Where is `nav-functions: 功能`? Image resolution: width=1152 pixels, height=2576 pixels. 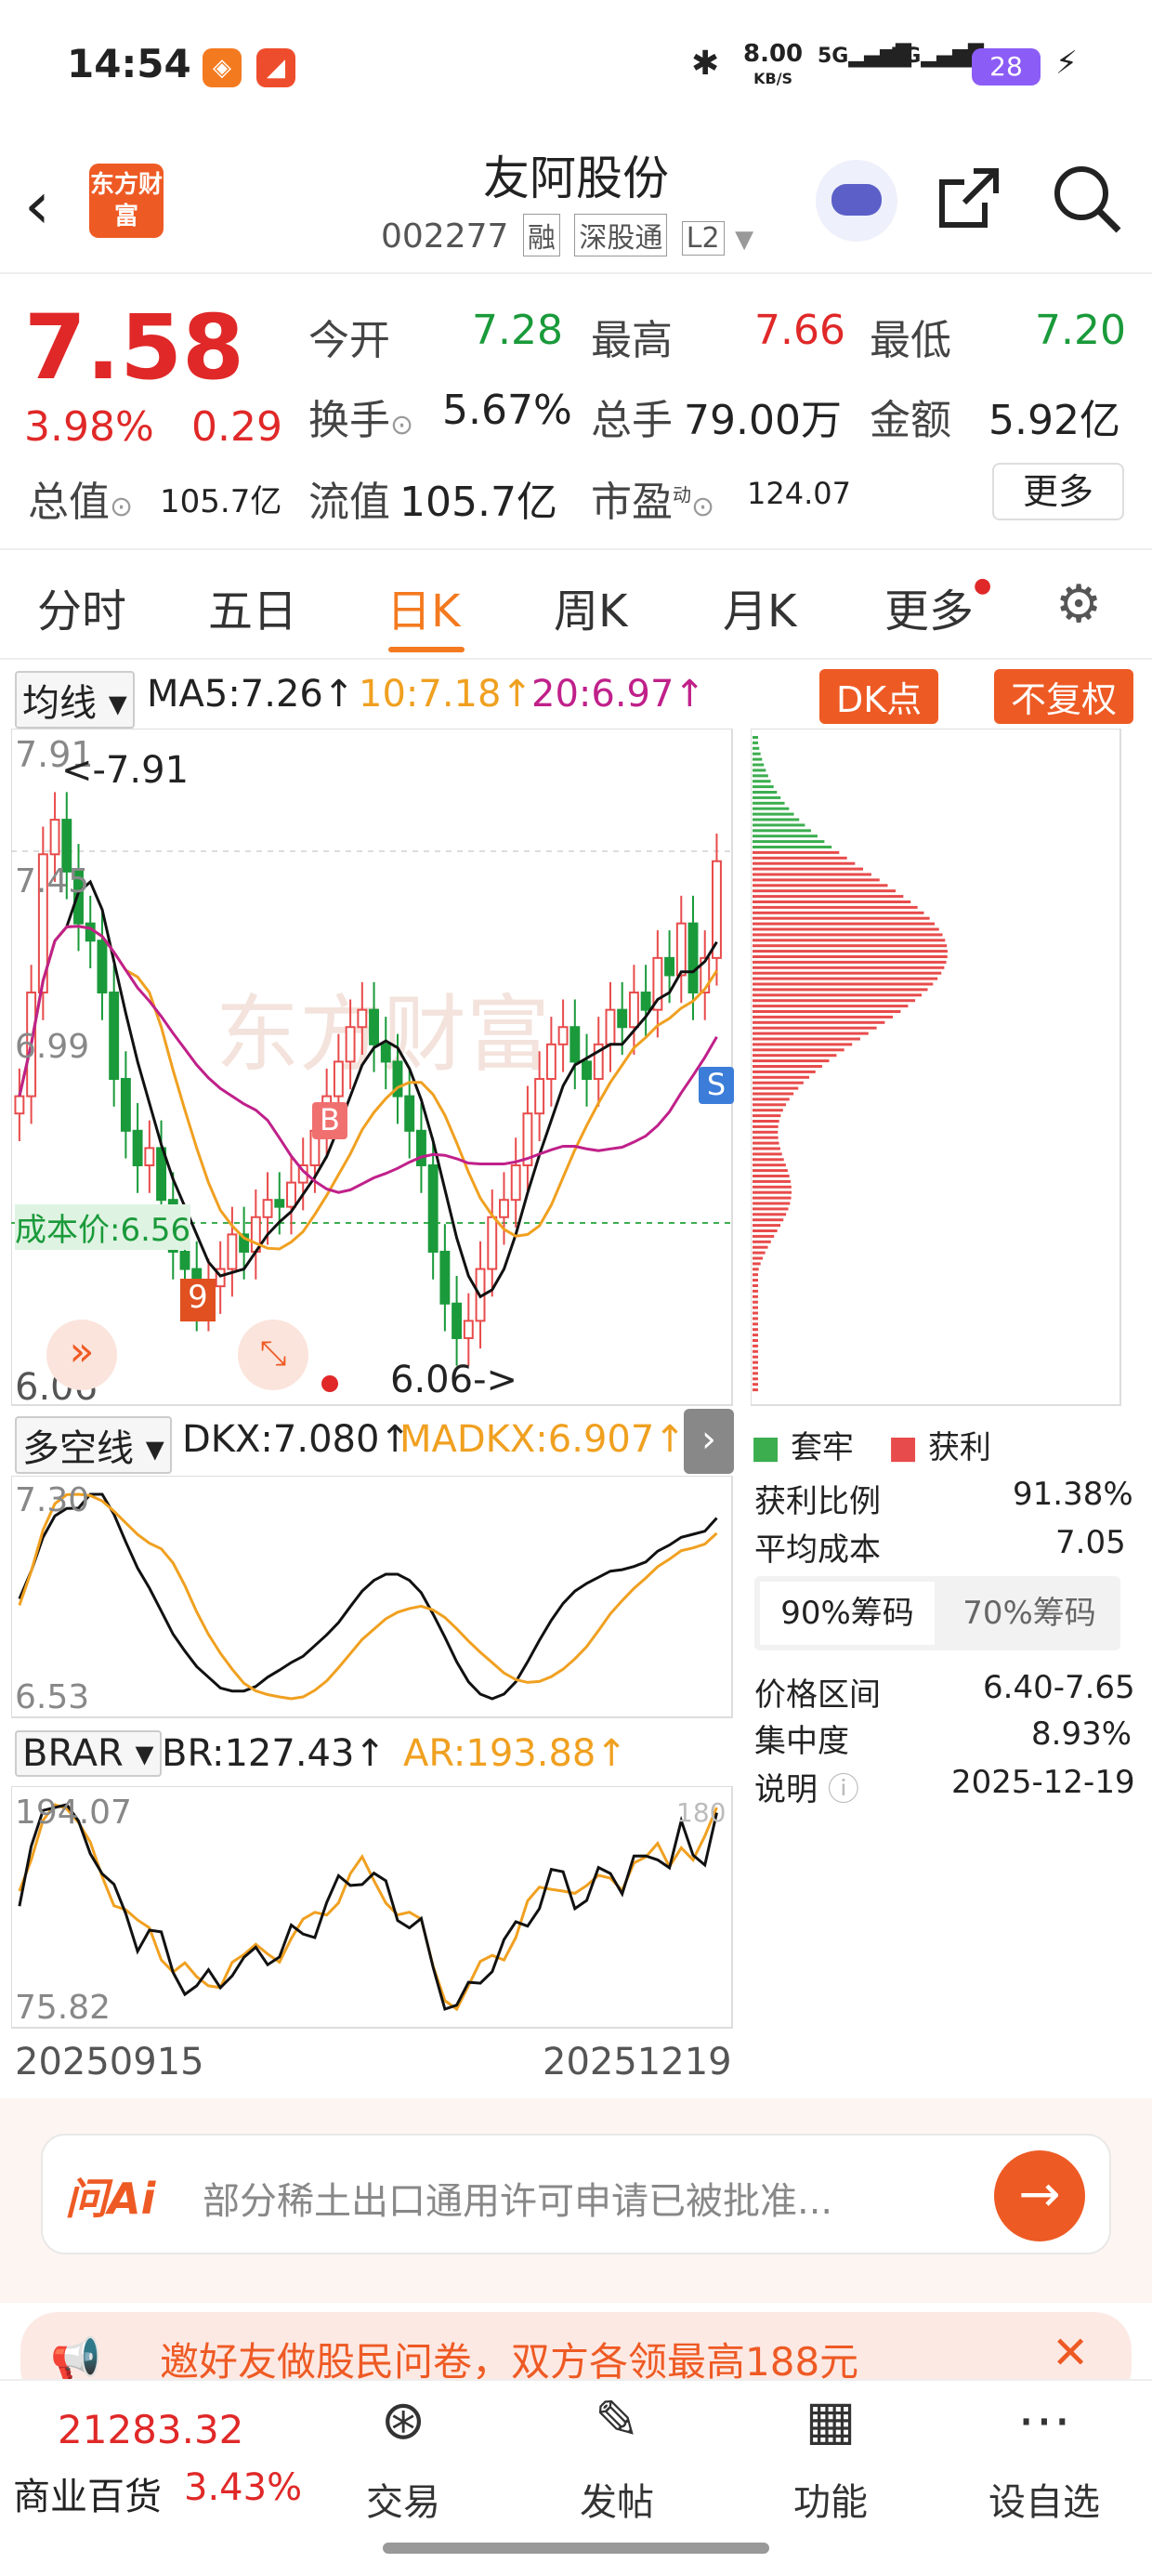 nav-functions: 功能 is located at coordinates (830, 2499).